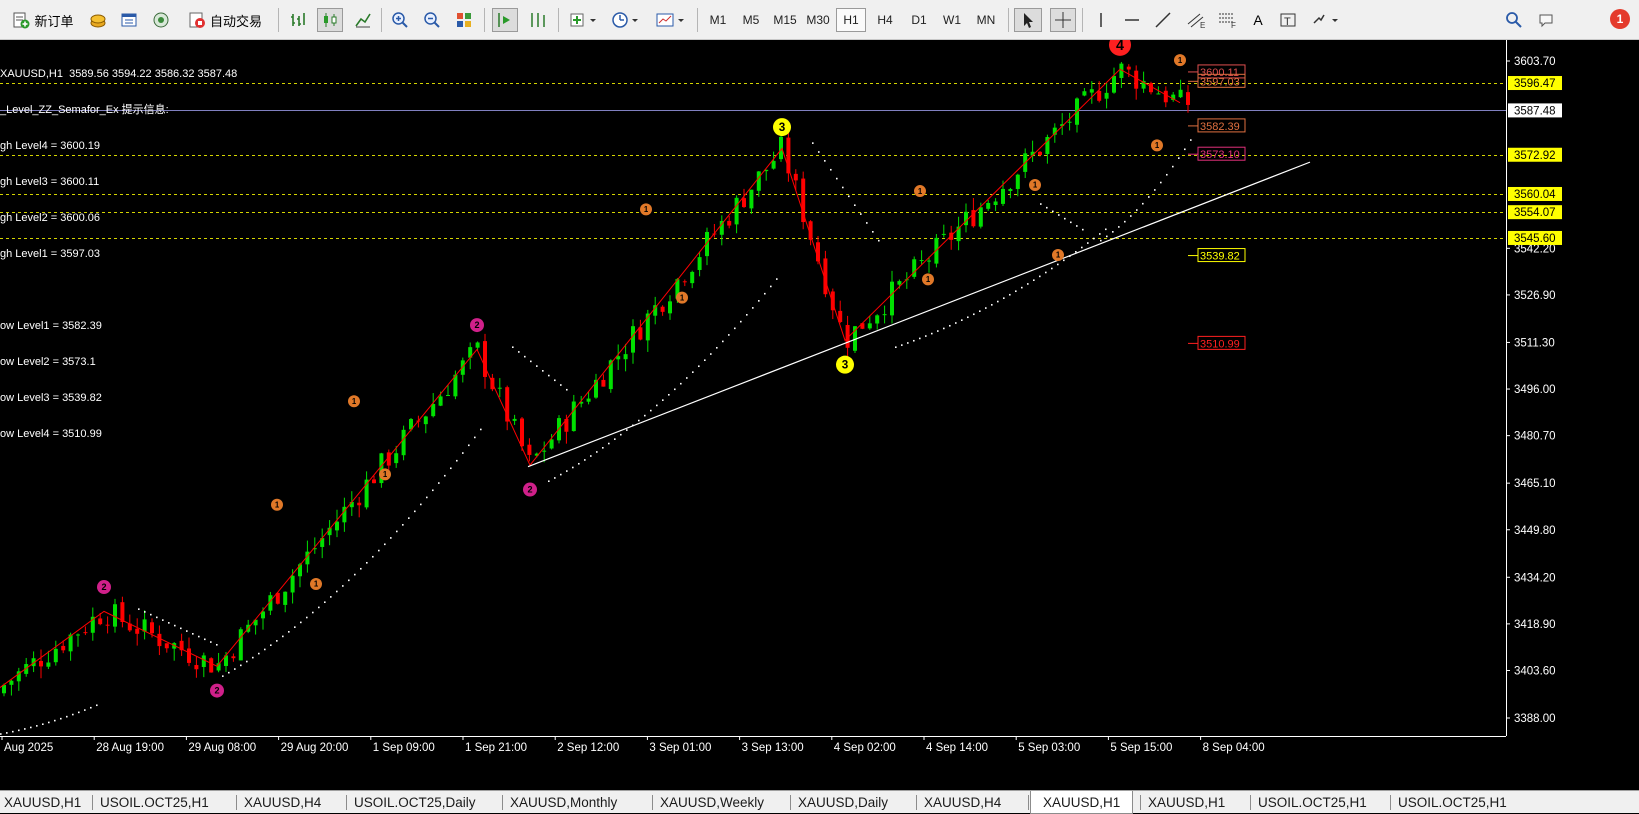 The image size is (1639, 814). What do you see at coordinates (1163, 20) in the screenshot?
I see `trendline-button` at bounding box center [1163, 20].